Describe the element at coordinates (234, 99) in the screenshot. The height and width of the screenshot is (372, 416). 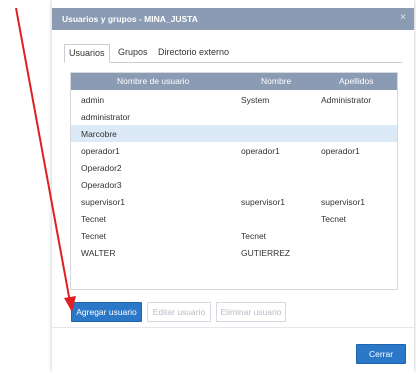
I see `table-row: admin System Administrator` at that location.